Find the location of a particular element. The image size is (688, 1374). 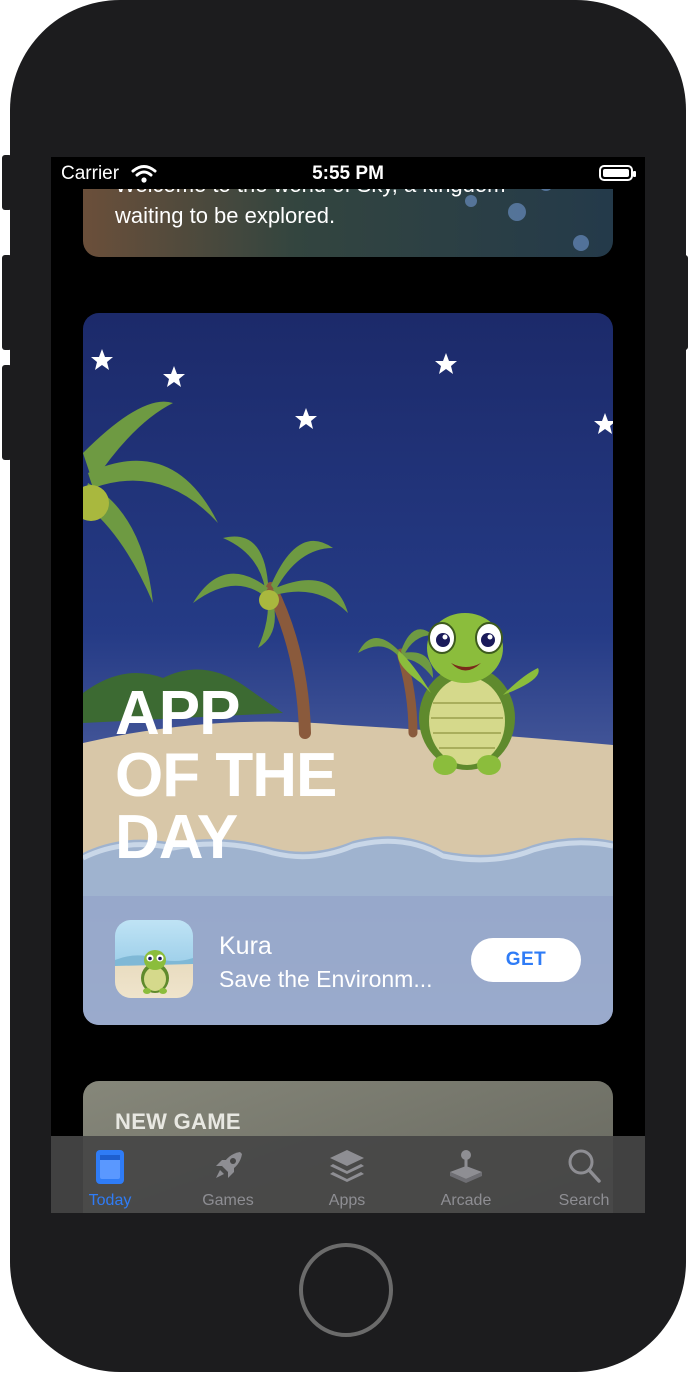

volume-up-button is located at coordinates (7, 302).